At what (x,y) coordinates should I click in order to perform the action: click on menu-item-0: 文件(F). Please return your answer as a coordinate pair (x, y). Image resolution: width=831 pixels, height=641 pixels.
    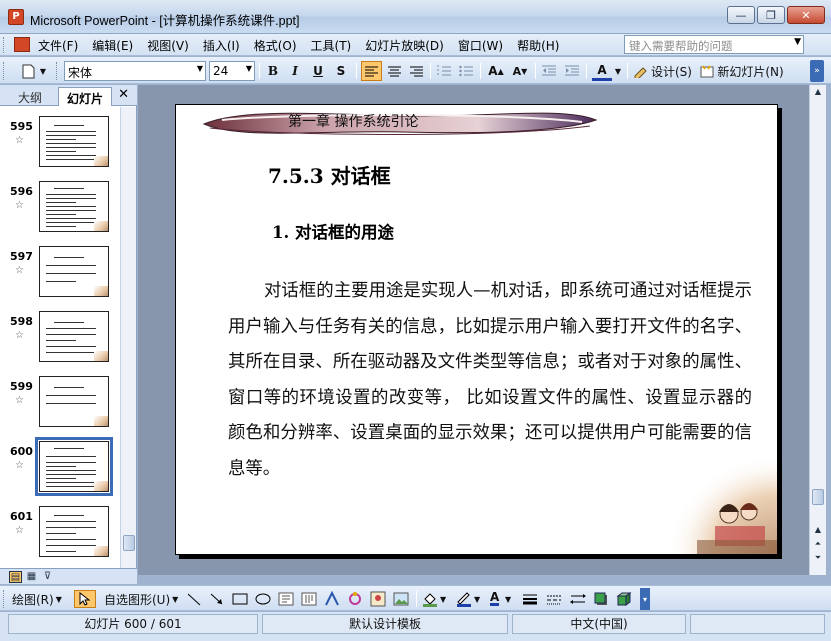
    Looking at the image, I should click on (58, 45).